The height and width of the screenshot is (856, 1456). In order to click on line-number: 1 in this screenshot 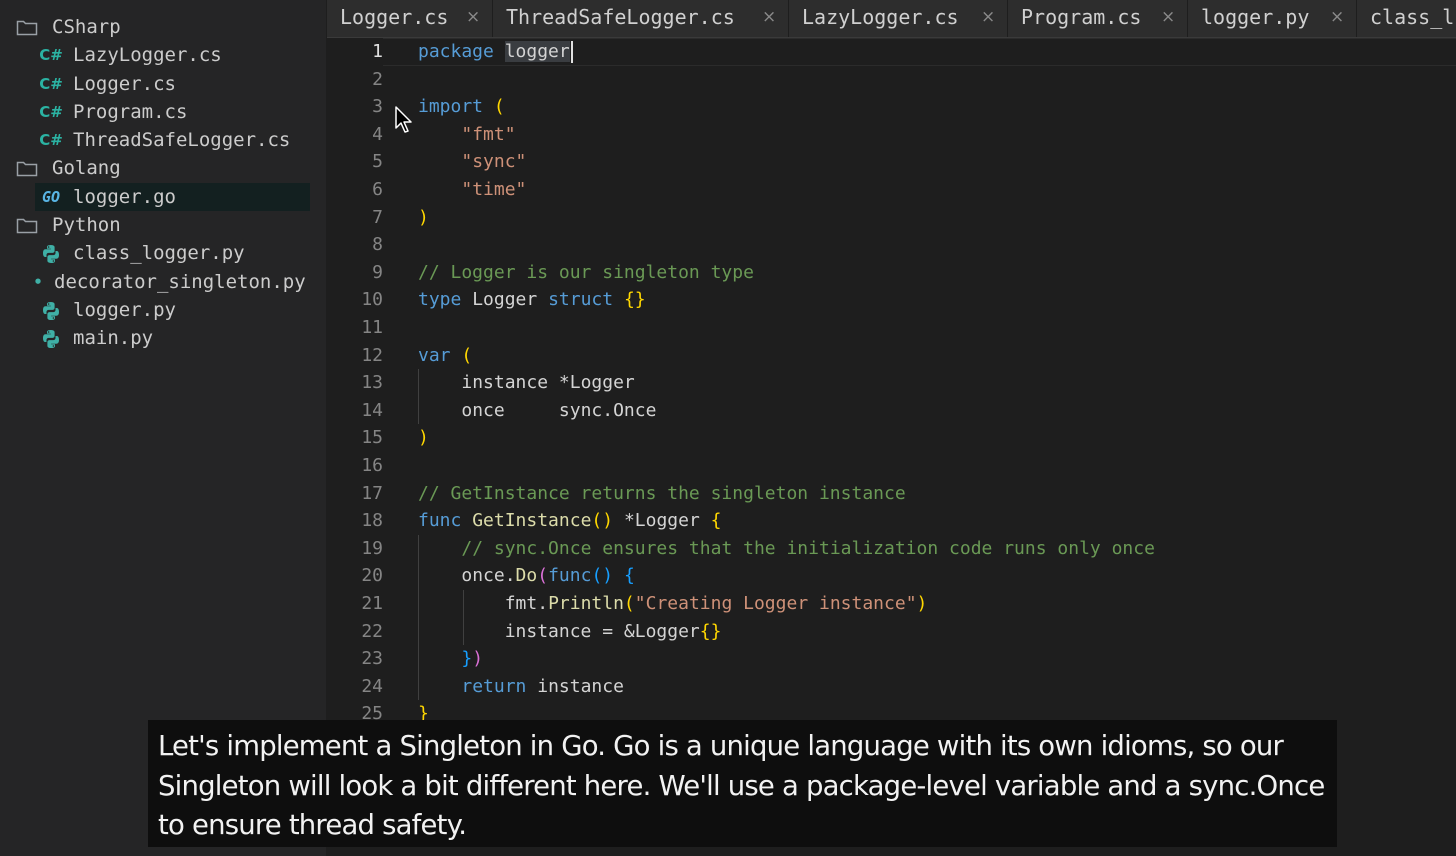, I will do `click(377, 51)`.